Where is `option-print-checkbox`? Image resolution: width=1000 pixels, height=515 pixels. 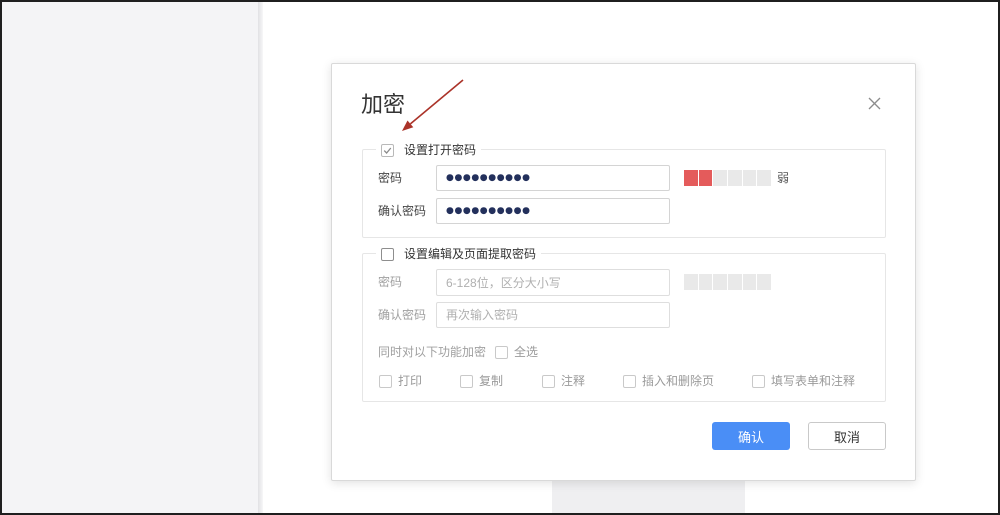
option-print-checkbox is located at coordinates (385, 381).